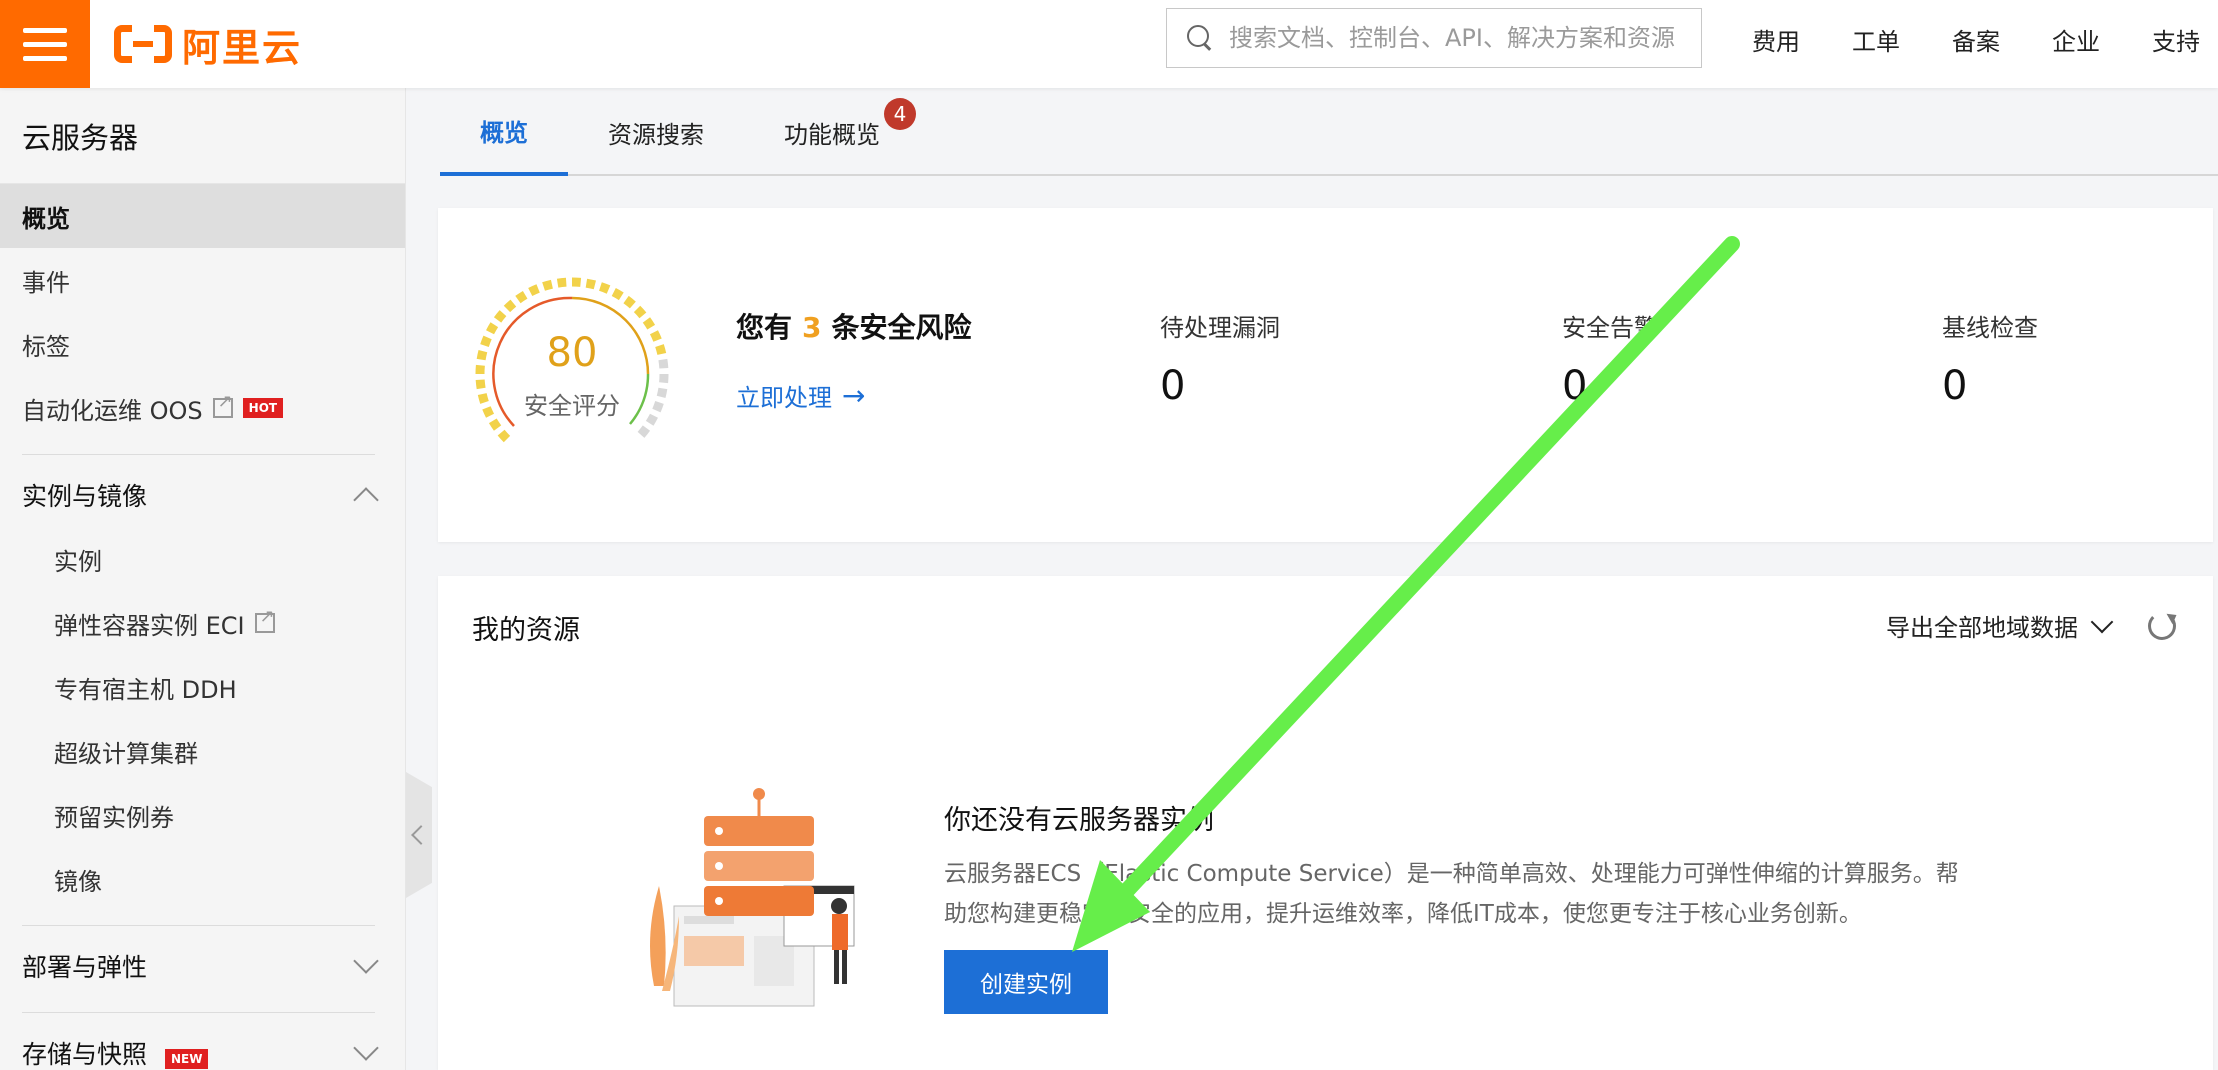  Describe the element at coordinates (901, 327) in the screenshot. I see `risk-suffix: 条安全风险` at that location.